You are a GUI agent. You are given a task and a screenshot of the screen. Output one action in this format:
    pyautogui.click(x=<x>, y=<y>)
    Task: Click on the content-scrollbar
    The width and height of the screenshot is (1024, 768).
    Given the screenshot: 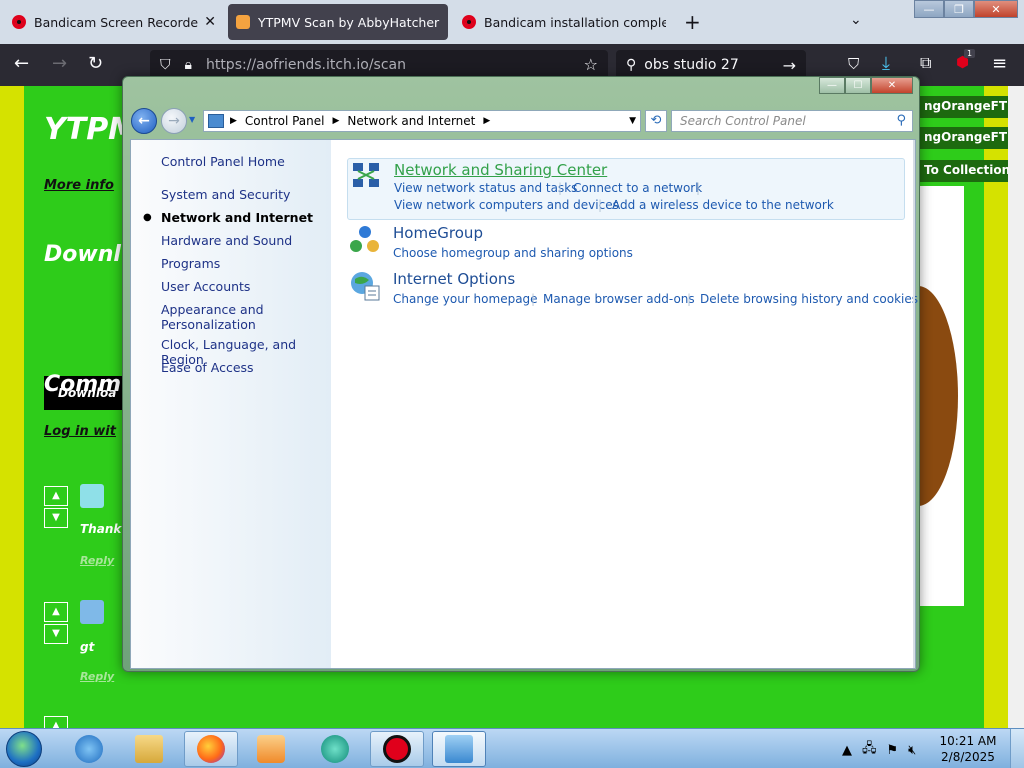 What is the action you would take?
    pyautogui.click(x=914, y=404)
    